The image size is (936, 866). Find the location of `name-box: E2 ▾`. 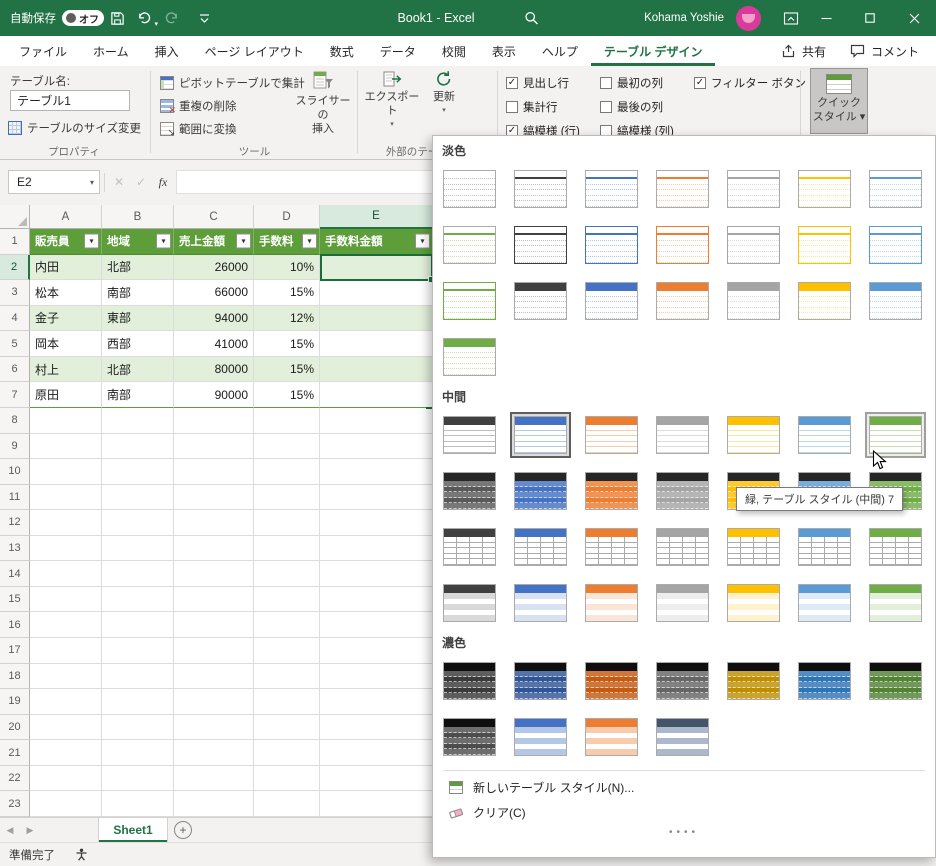

name-box: E2 ▾ is located at coordinates (54, 182).